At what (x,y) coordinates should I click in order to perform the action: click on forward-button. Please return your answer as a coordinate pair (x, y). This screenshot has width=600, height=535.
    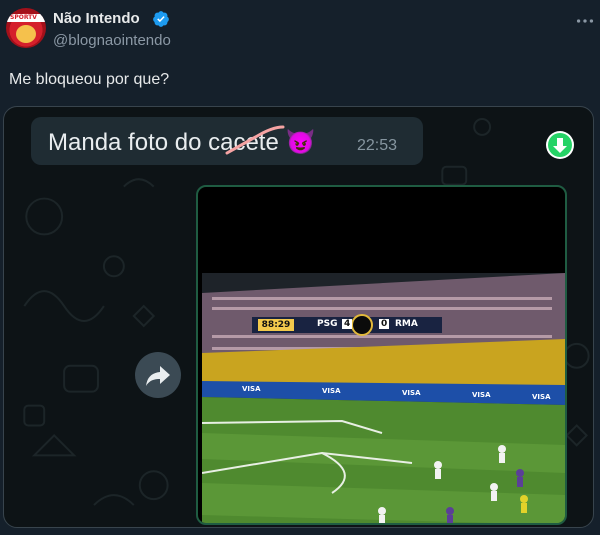
    Looking at the image, I should click on (158, 375).